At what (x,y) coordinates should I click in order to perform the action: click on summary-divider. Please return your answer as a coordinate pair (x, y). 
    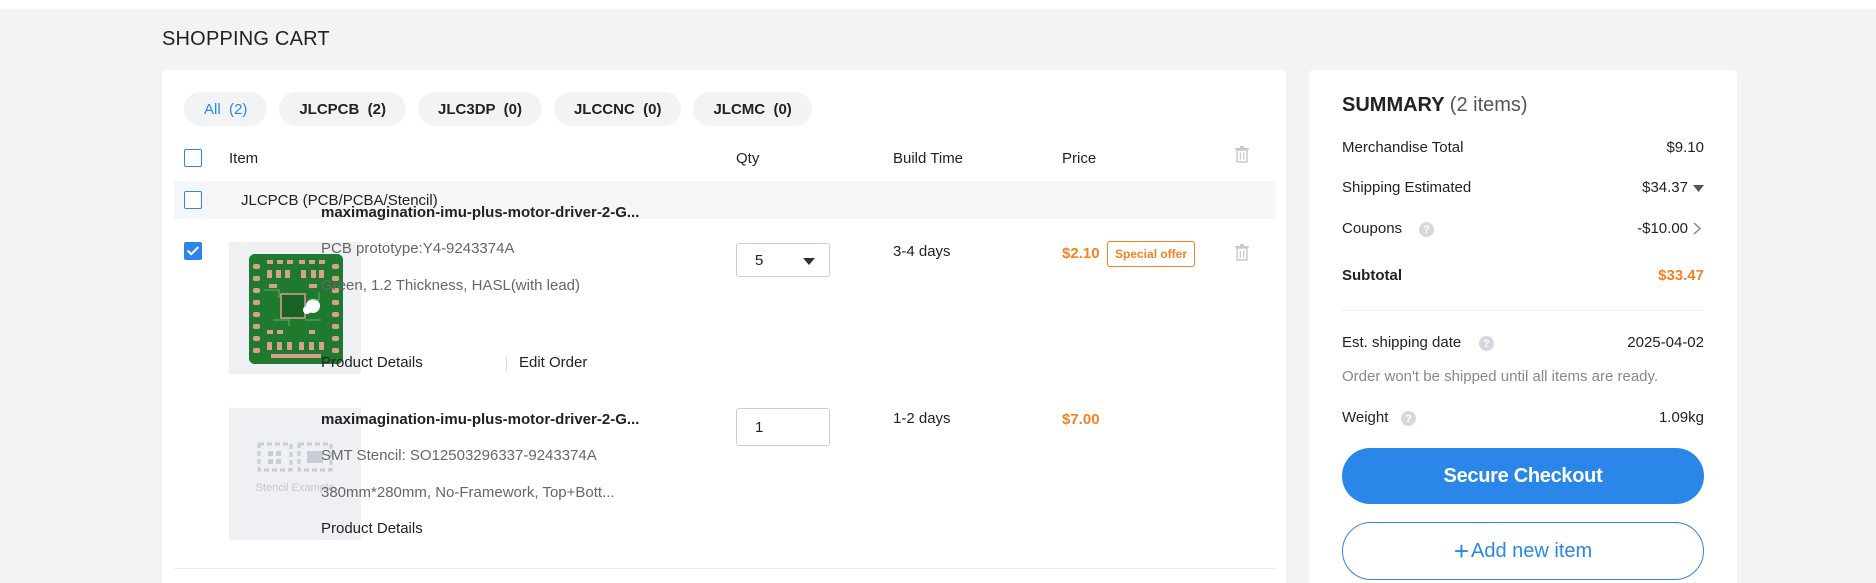
    Looking at the image, I should click on (1523, 310).